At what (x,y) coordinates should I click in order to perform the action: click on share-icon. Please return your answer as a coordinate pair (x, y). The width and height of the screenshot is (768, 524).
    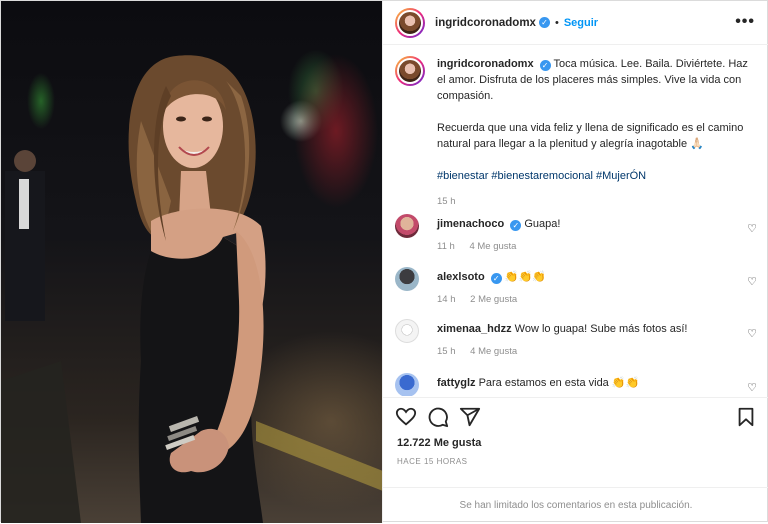
    Looking at the image, I should click on (470, 417).